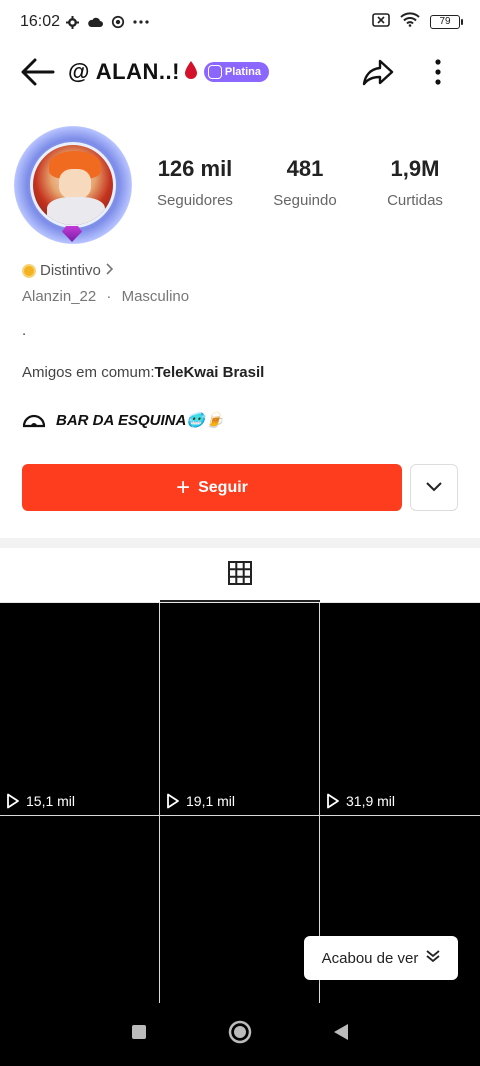 The width and height of the screenshot is (480, 1066). What do you see at coordinates (34, 420) in the screenshot?
I see `dome-icon` at bounding box center [34, 420].